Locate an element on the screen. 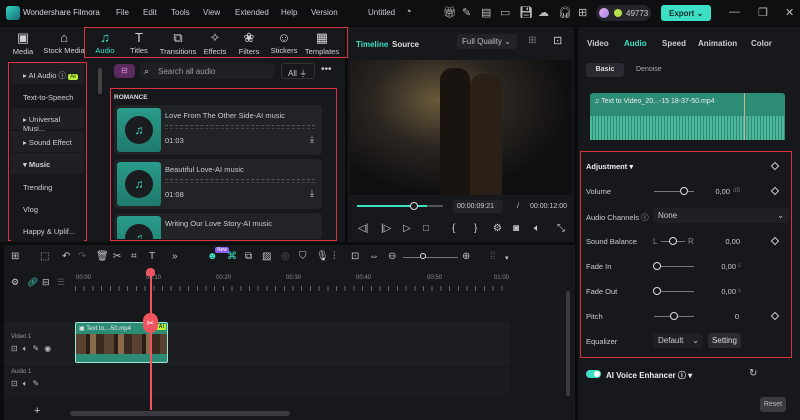 The height and width of the screenshot is (420, 800). ai-voice-enhancer-toggle is located at coordinates (593, 374).